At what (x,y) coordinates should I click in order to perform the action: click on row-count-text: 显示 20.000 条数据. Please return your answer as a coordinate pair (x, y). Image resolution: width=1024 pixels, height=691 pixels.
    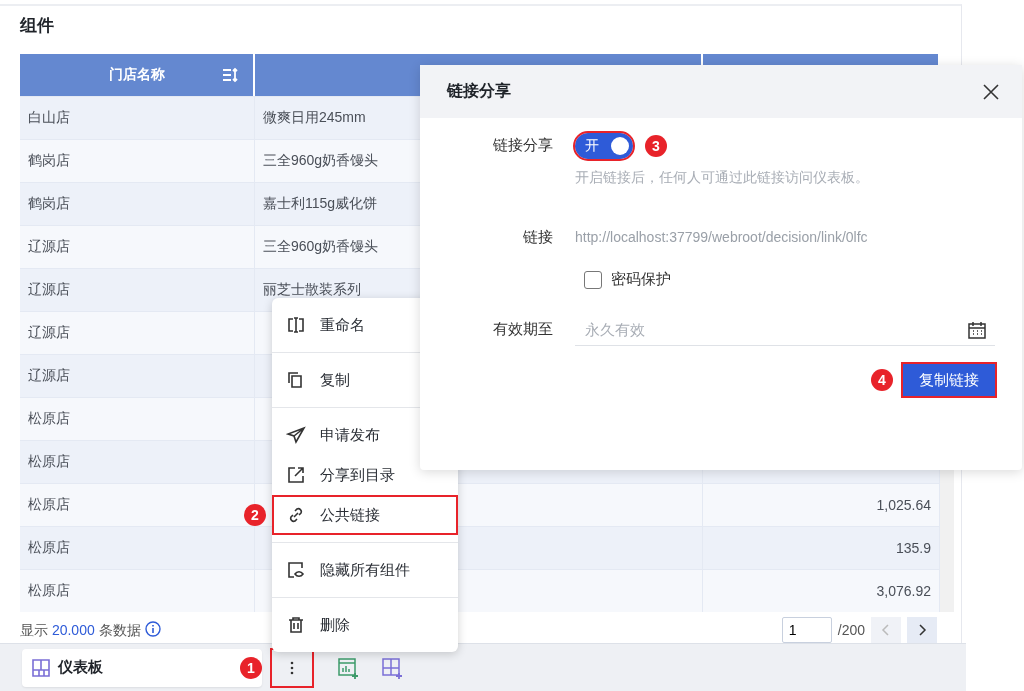
    Looking at the image, I should click on (90, 630).